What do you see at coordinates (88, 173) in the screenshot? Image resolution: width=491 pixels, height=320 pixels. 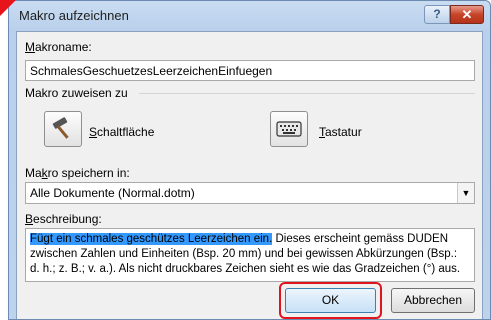 I see `store-in-label-b: ro speichern in:` at bounding box center [88, 173].